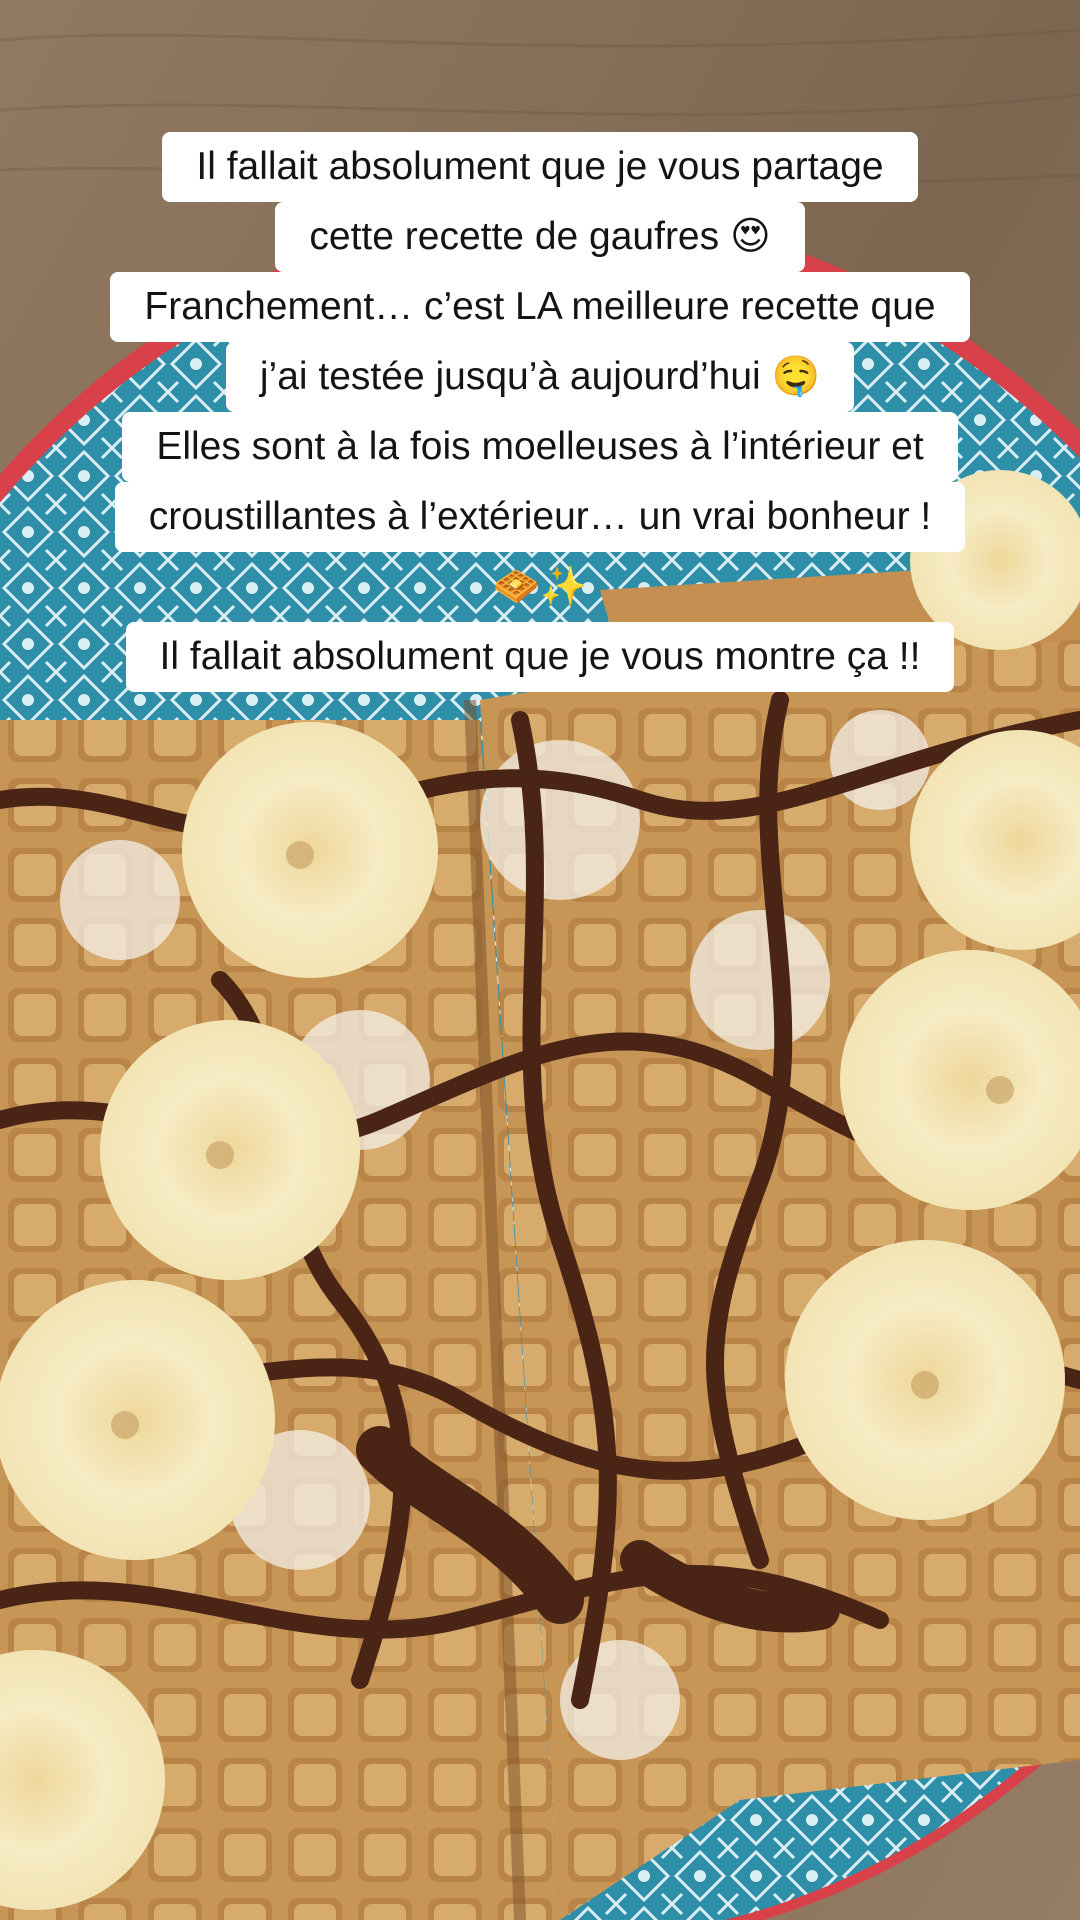 The height and width of the screenshot is (1920, 1080). I want to click on caption-line: j’ai testée jusqu’à aujourd’hui 🤤, so click(540, 377).